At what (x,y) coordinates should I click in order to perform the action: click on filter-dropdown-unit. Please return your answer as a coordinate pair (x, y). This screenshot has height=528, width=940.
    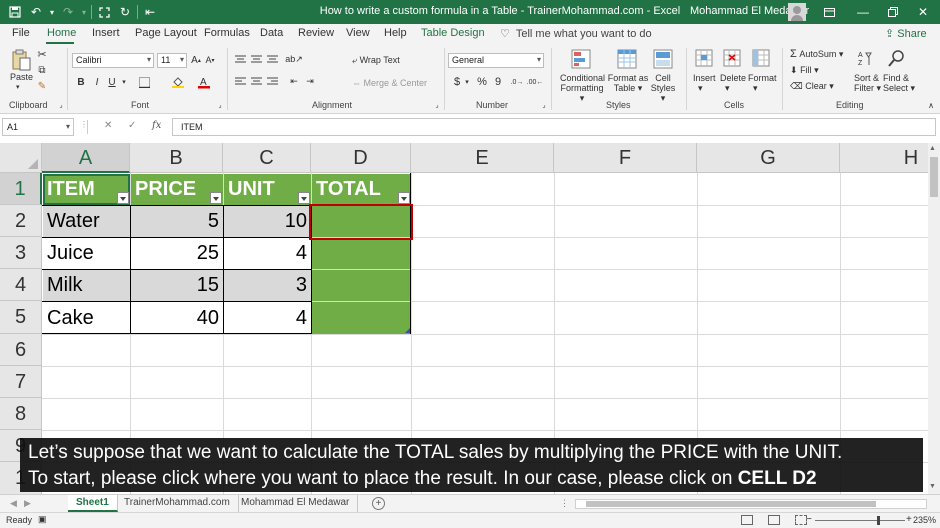
    Looking at the image, I should click on (304, 198).